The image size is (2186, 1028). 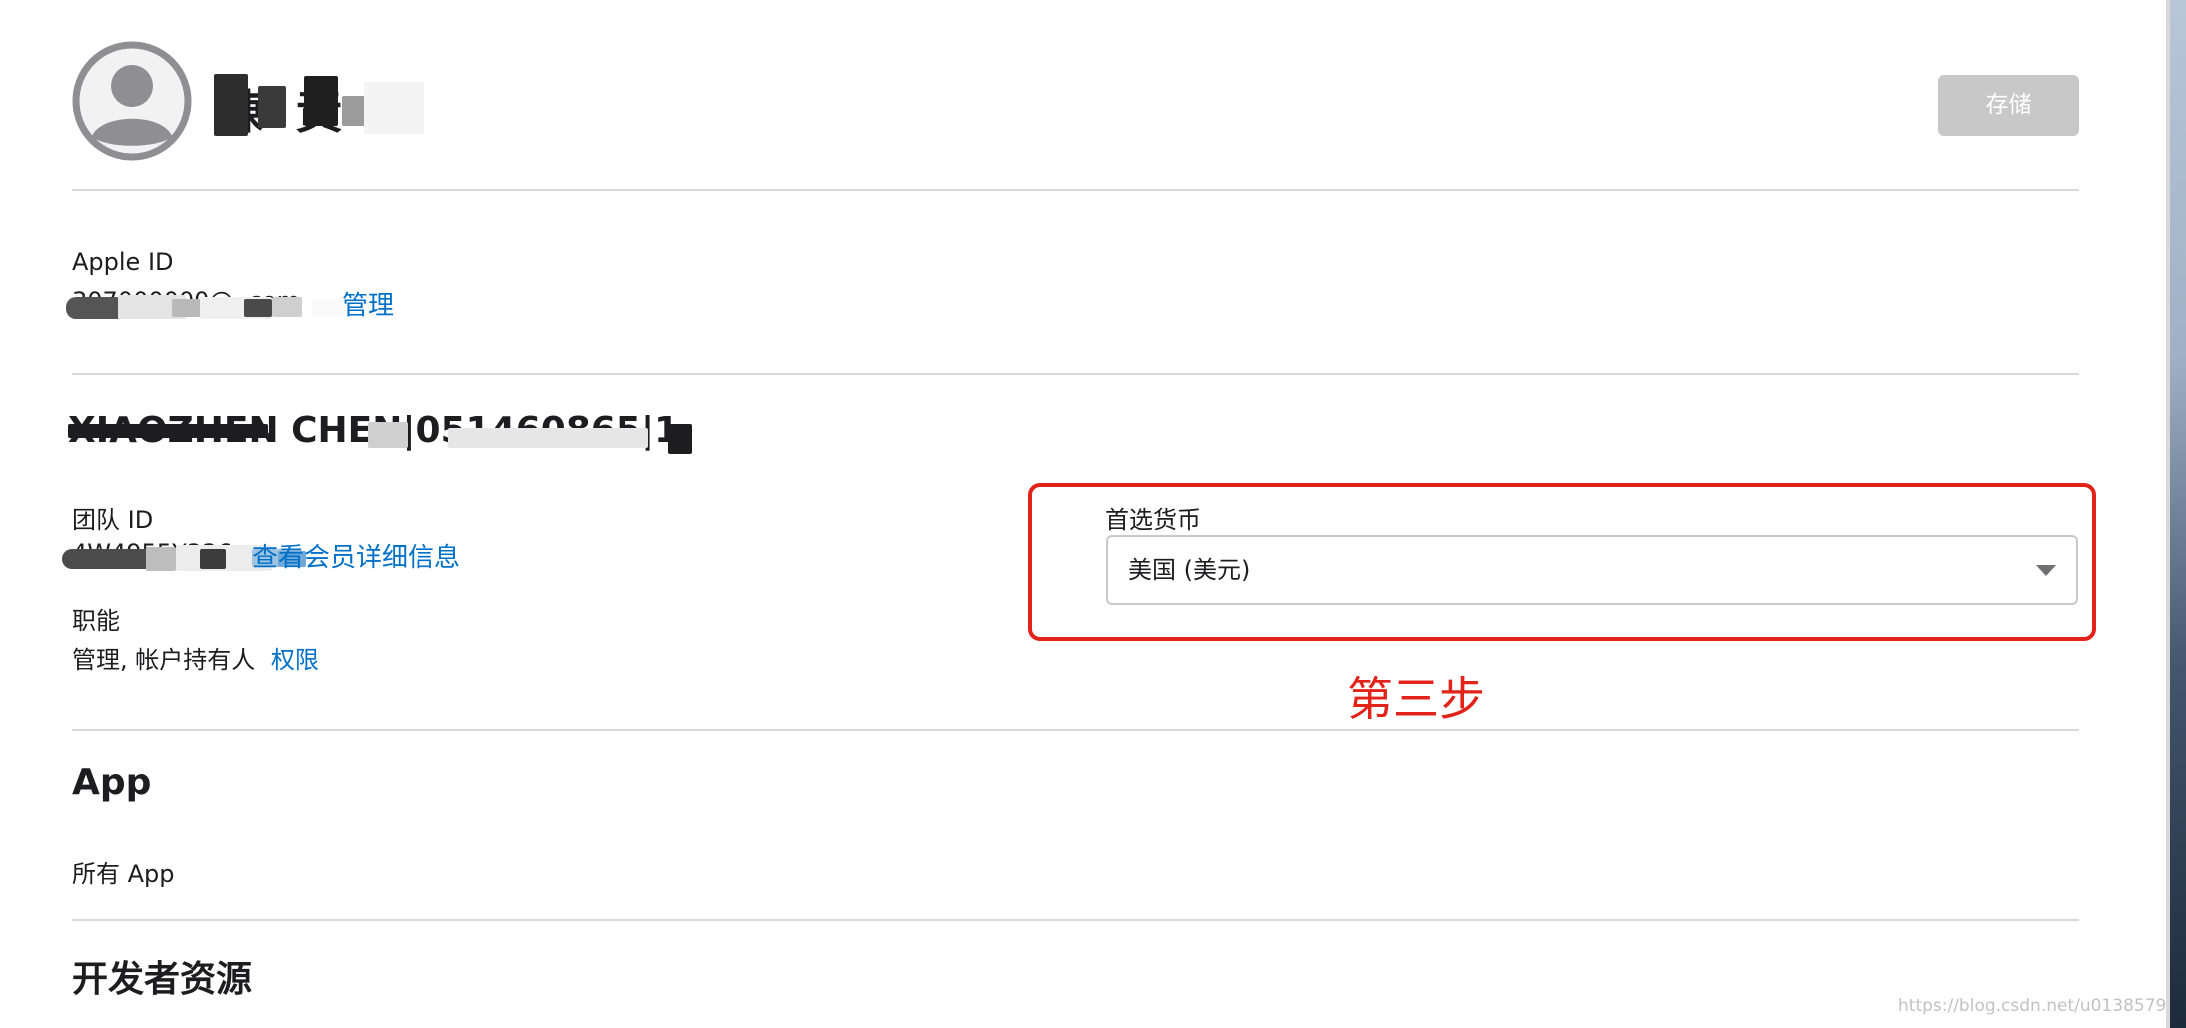 I want to click on view-membership-details-link: 查看会员详细信息, so click(x=356, y=555).